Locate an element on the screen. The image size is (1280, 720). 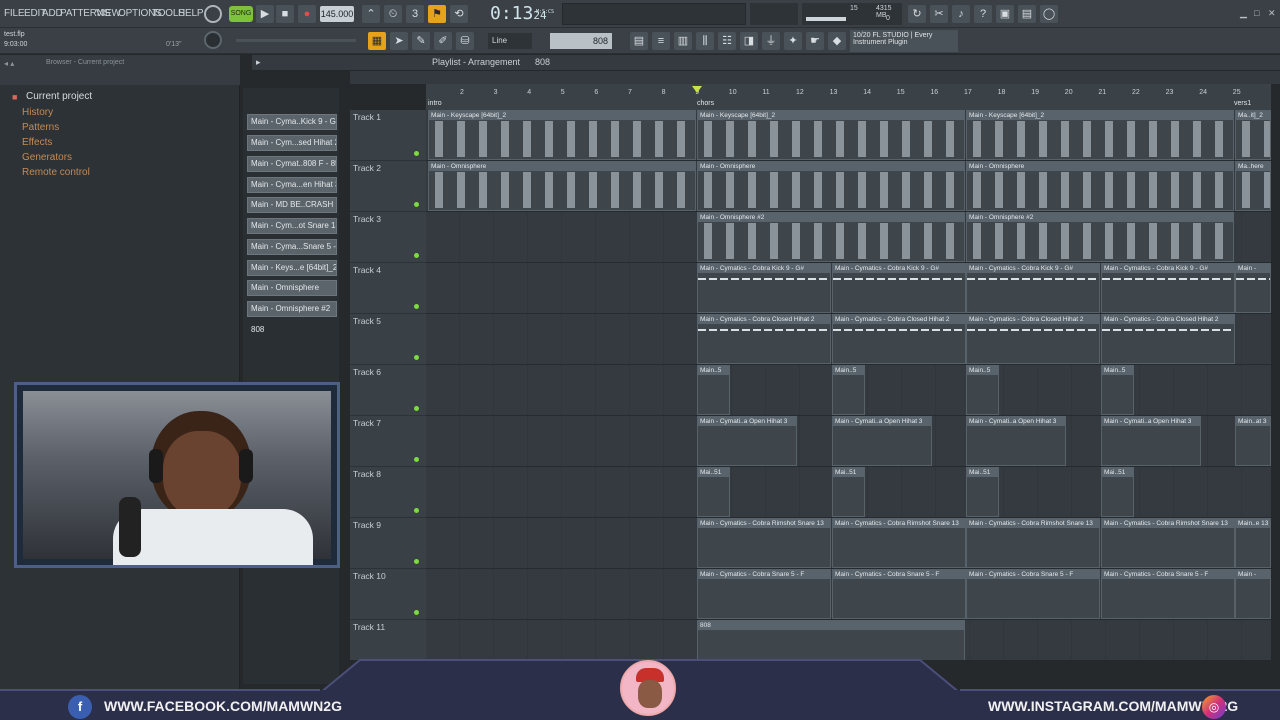
marker-intro: intro is located at coordinates (435, 103).